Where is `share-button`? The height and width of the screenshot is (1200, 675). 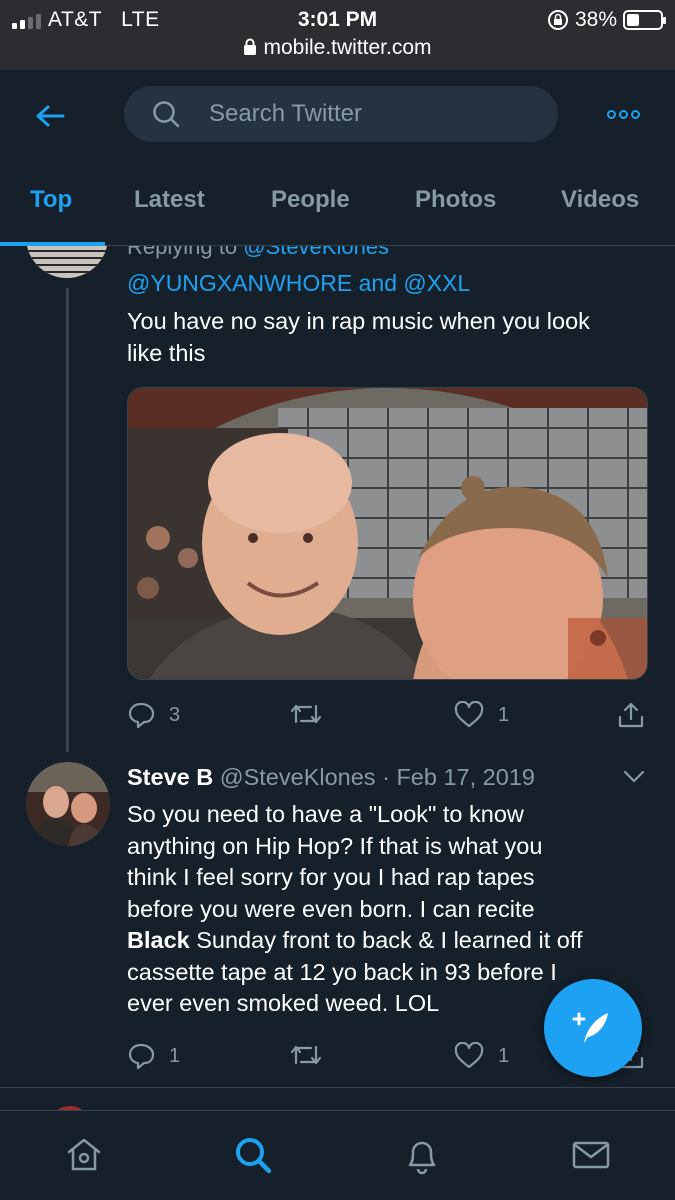 share-button is located at coordinates (631, 715).